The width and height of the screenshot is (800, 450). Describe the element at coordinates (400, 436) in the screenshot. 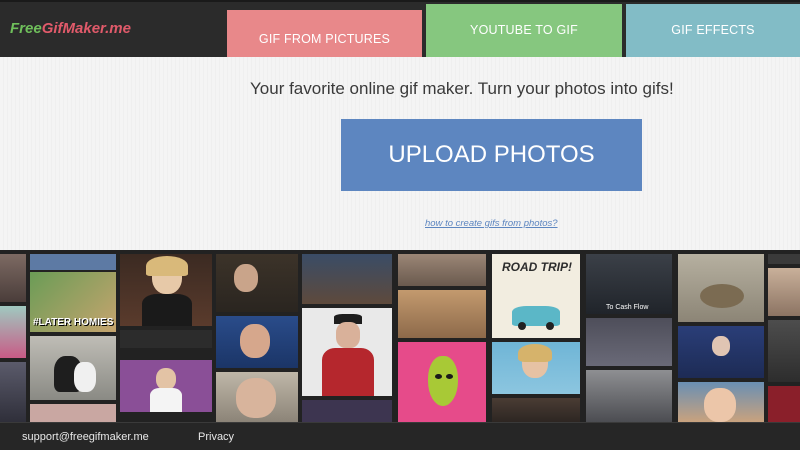

I see `footer: support@freegifmaker.me Privacy` at that location.